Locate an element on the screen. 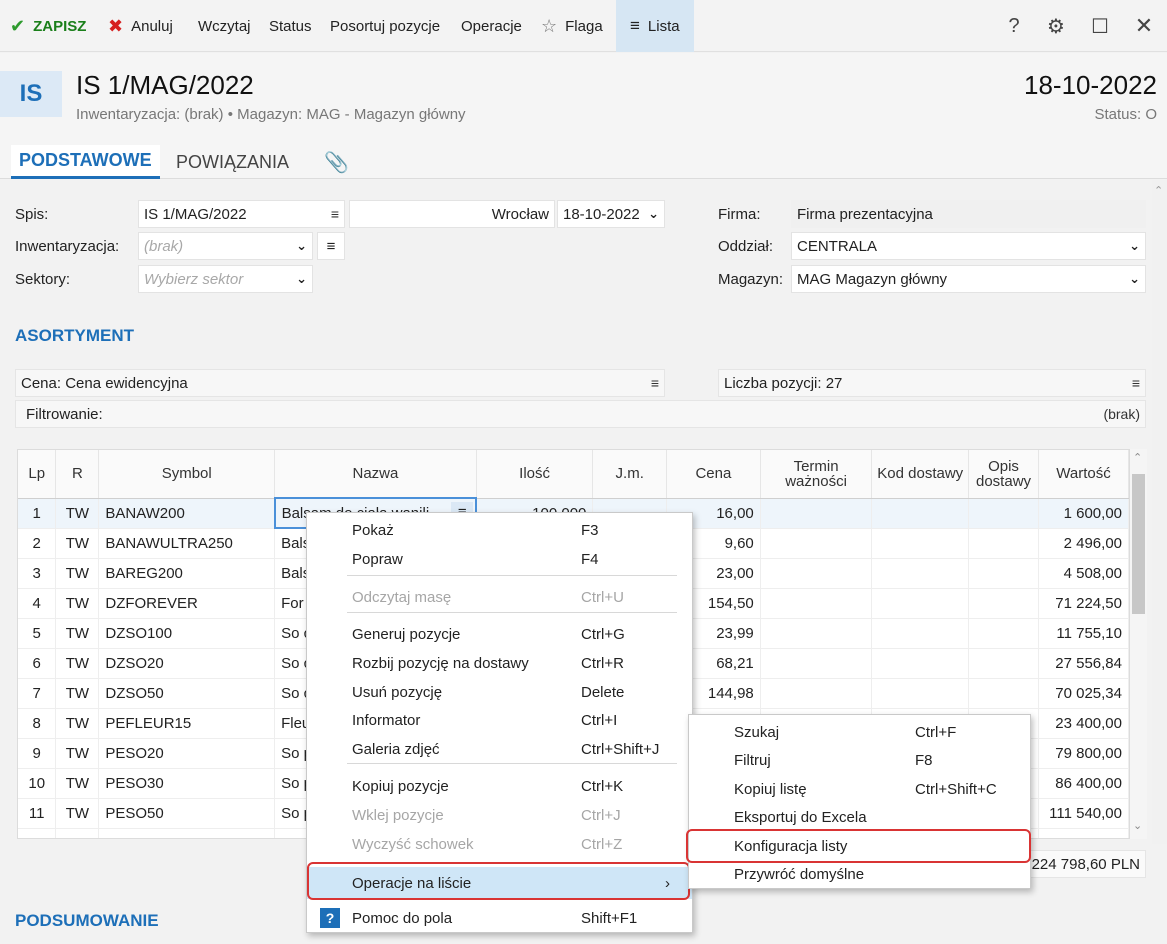  cell-symbol: BANAW200 is located at coordinates (187, 513).